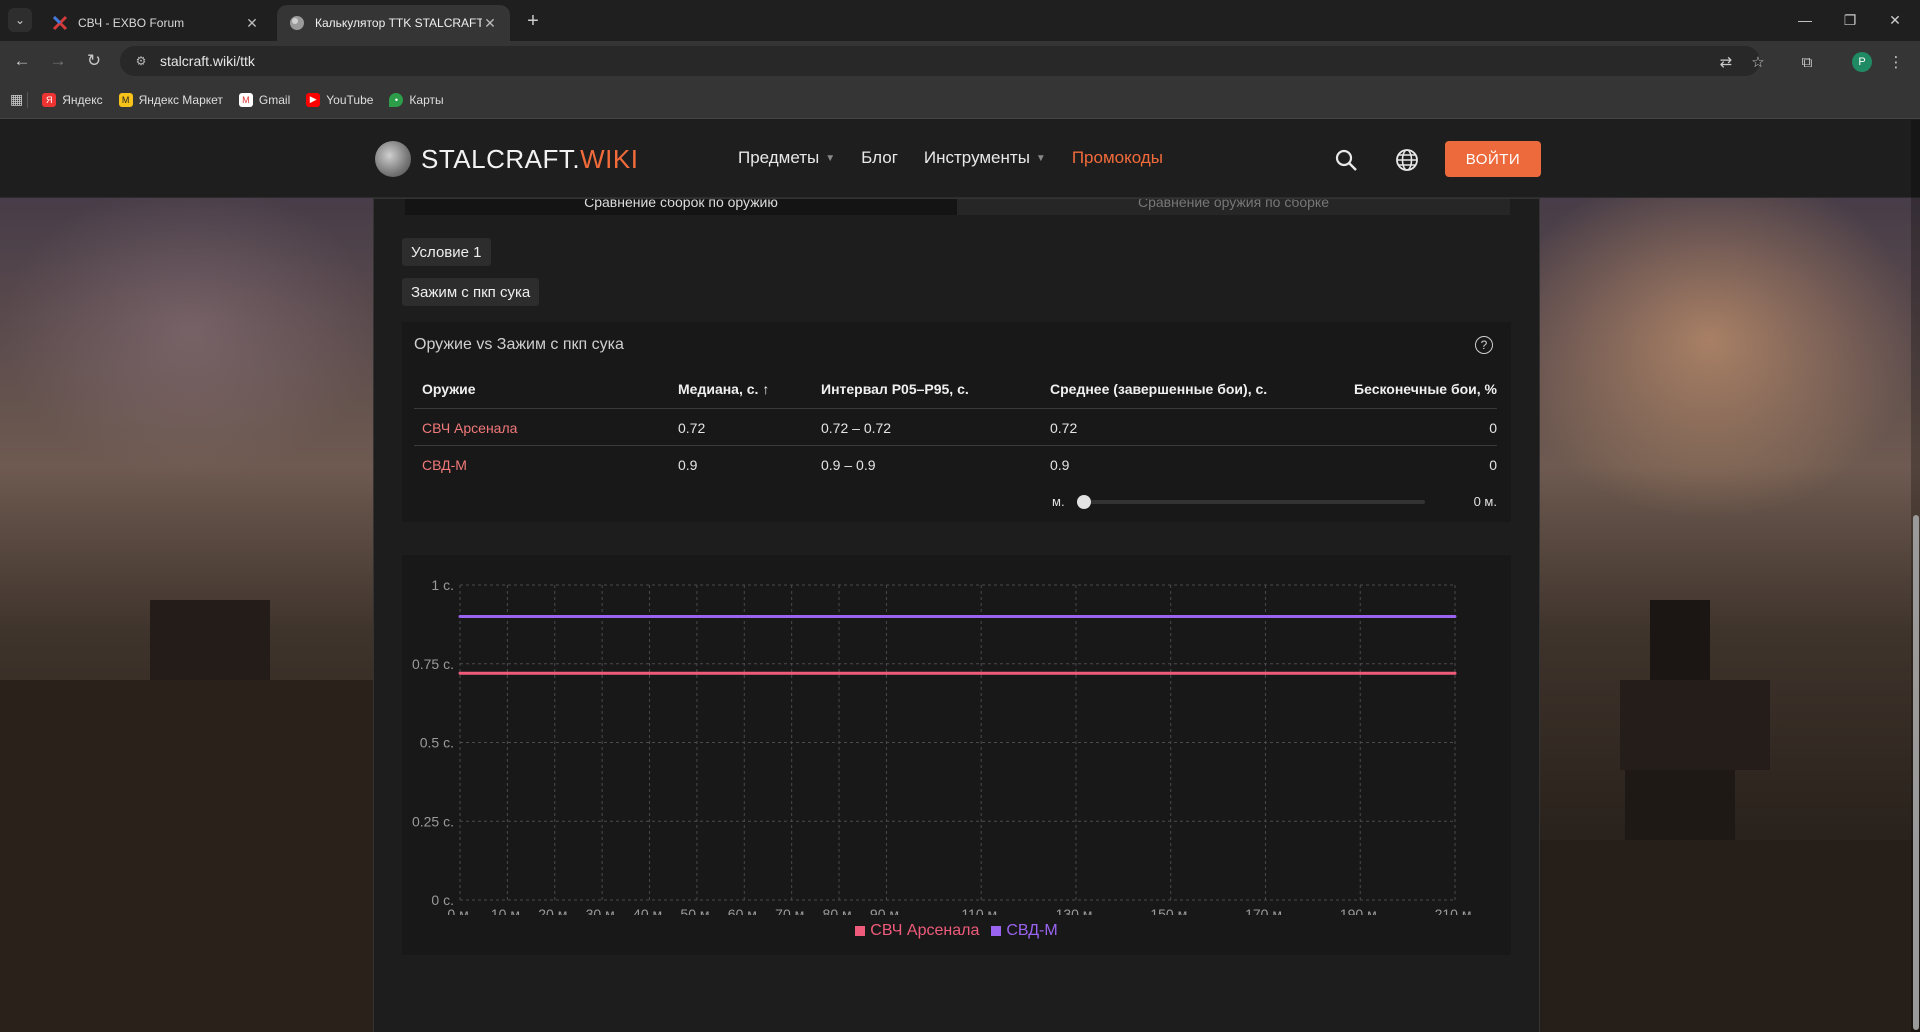 This screenshot has height=1032, width=1920. I want to click on legend-item-svch: СВЧ Арсенала, so click(917, 931).